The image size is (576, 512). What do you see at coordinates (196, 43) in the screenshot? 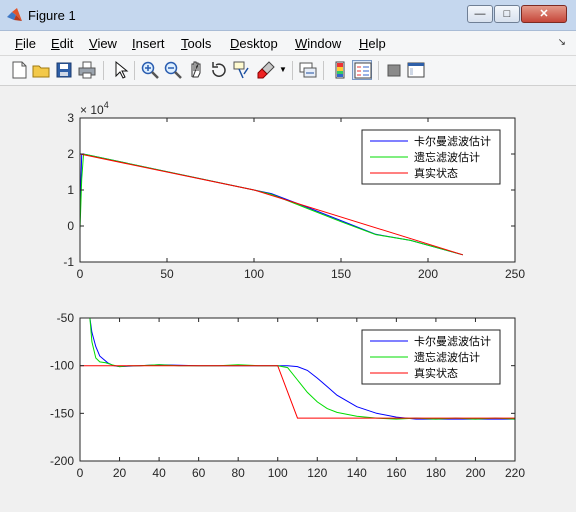
I see `menu-tools: Tools` at bounding box center [196, 43].